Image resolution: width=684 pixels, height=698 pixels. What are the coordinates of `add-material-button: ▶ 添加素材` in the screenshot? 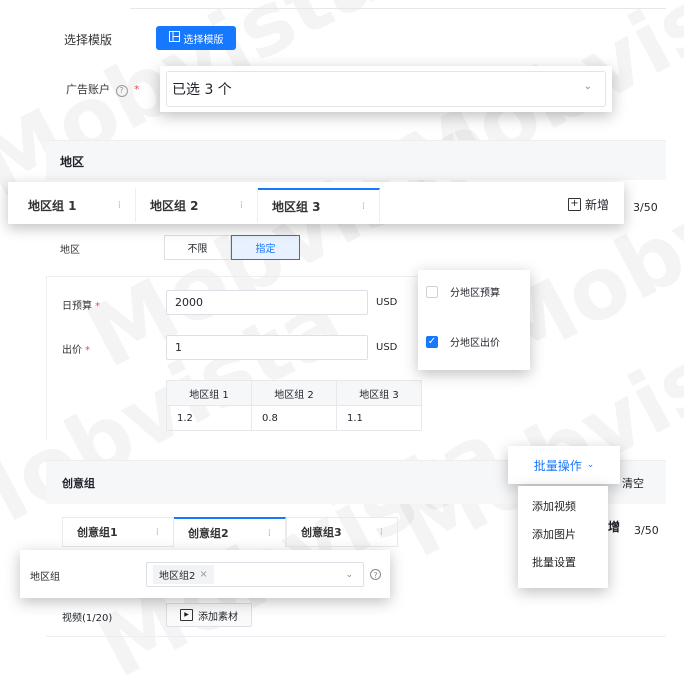 It's located at (209, 615).